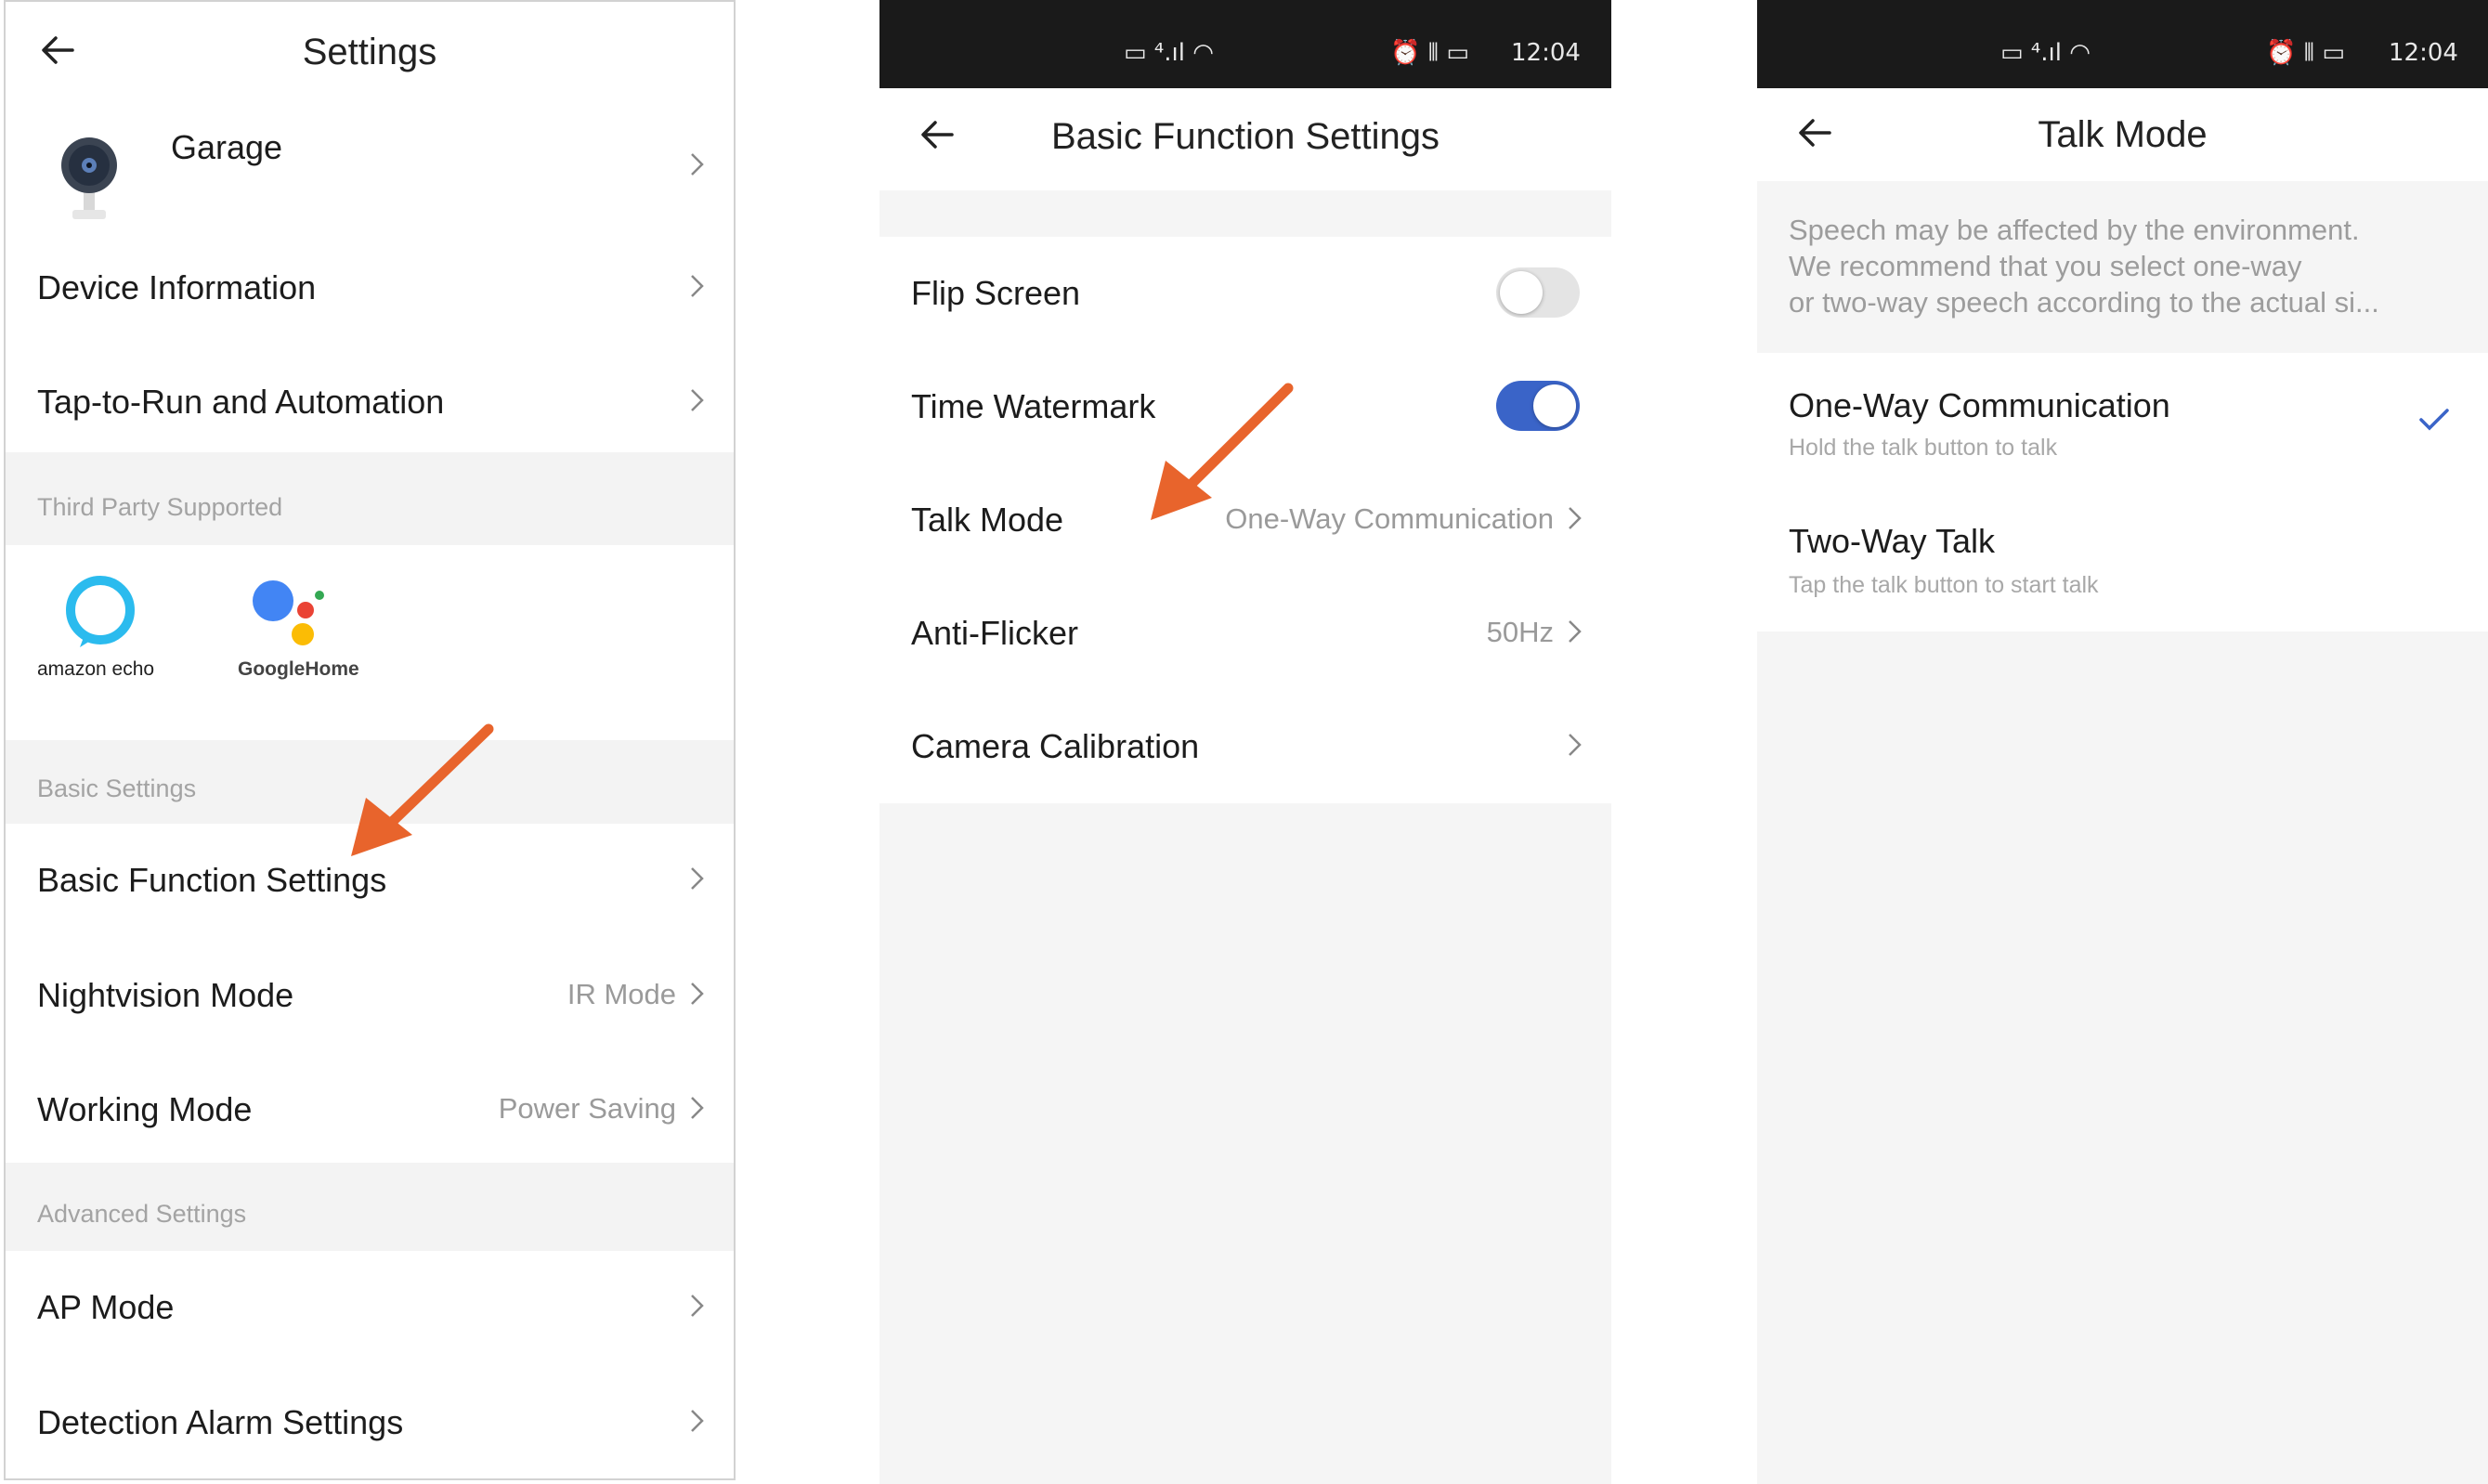 This screenshot has width=2488, height=1484. I want to click on google-home-tile: GoogleHome, so click(296, 642).